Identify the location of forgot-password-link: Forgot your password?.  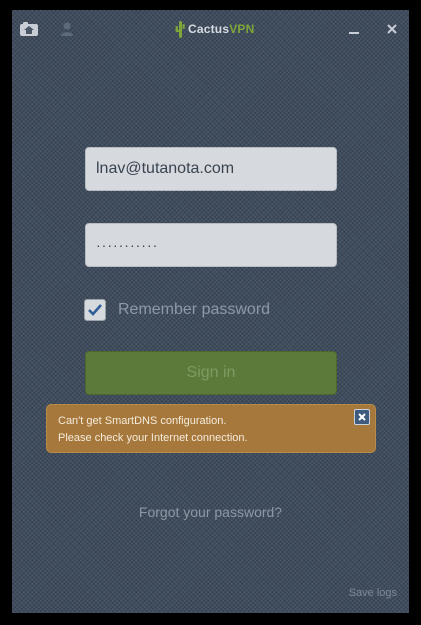
(210, 512).